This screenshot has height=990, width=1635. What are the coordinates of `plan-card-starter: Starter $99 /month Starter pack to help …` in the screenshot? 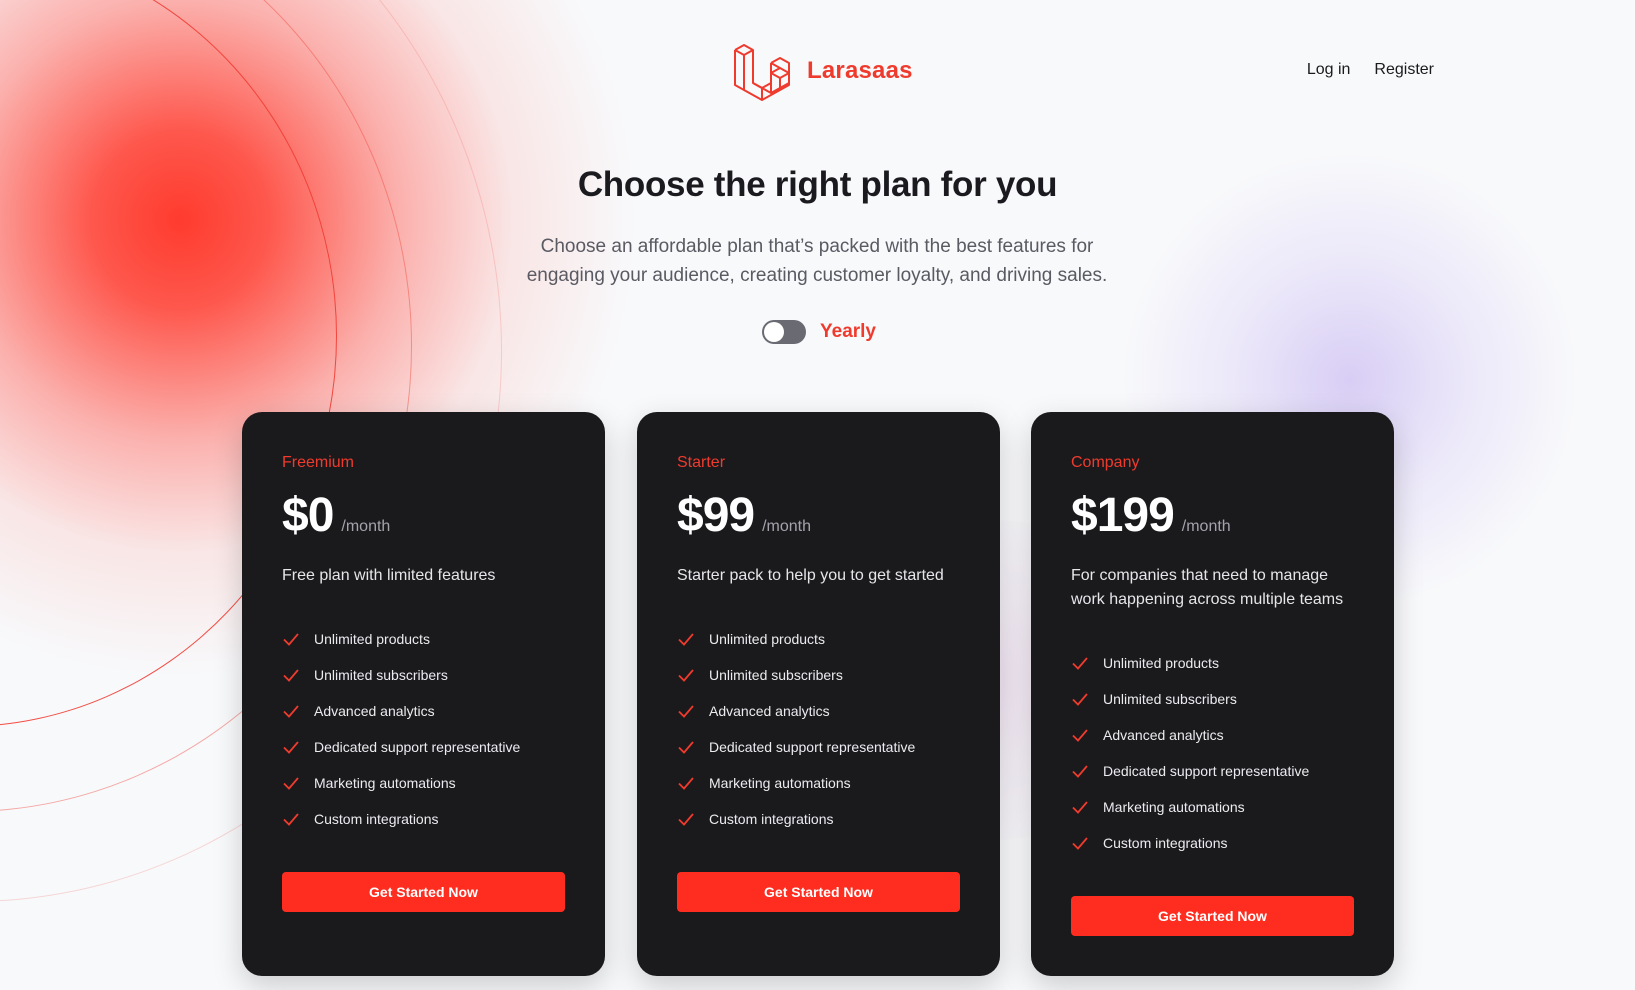 It's located at (818, 694).